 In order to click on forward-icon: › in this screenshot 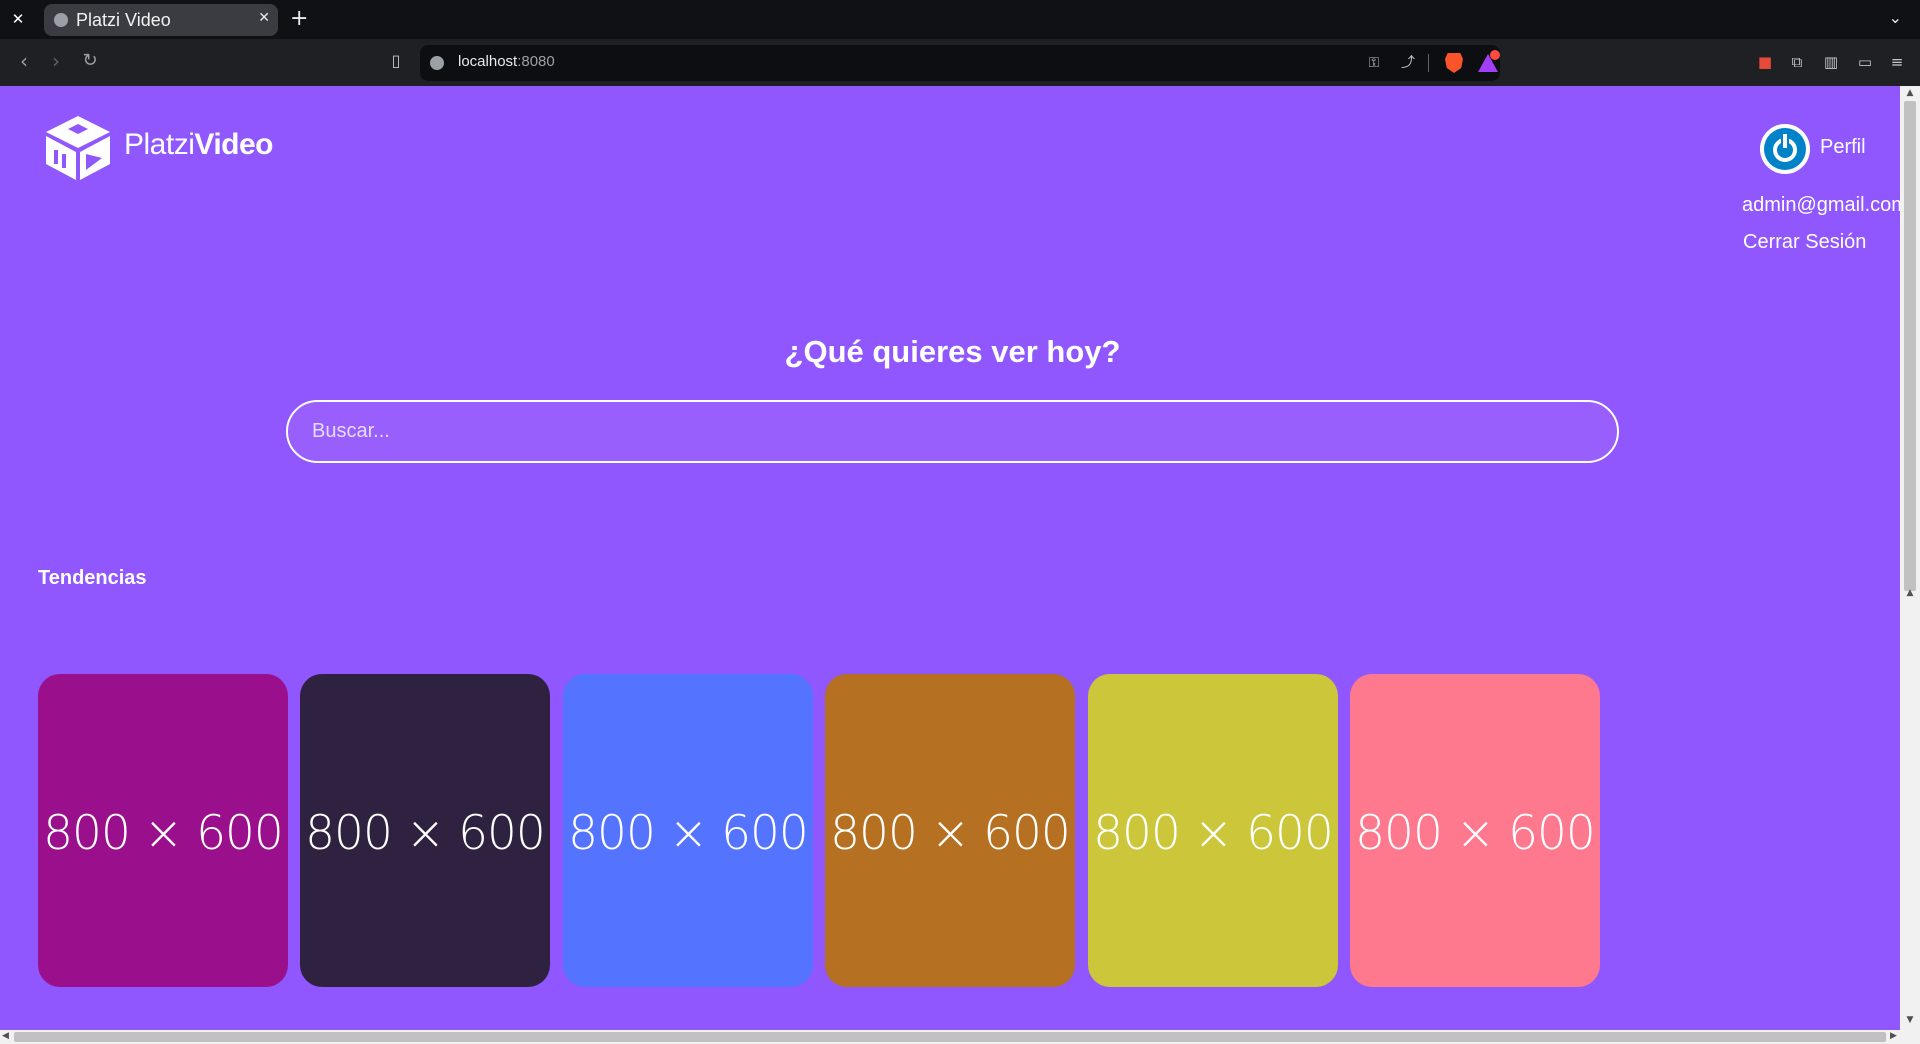, I will do `click(56, 61)`.